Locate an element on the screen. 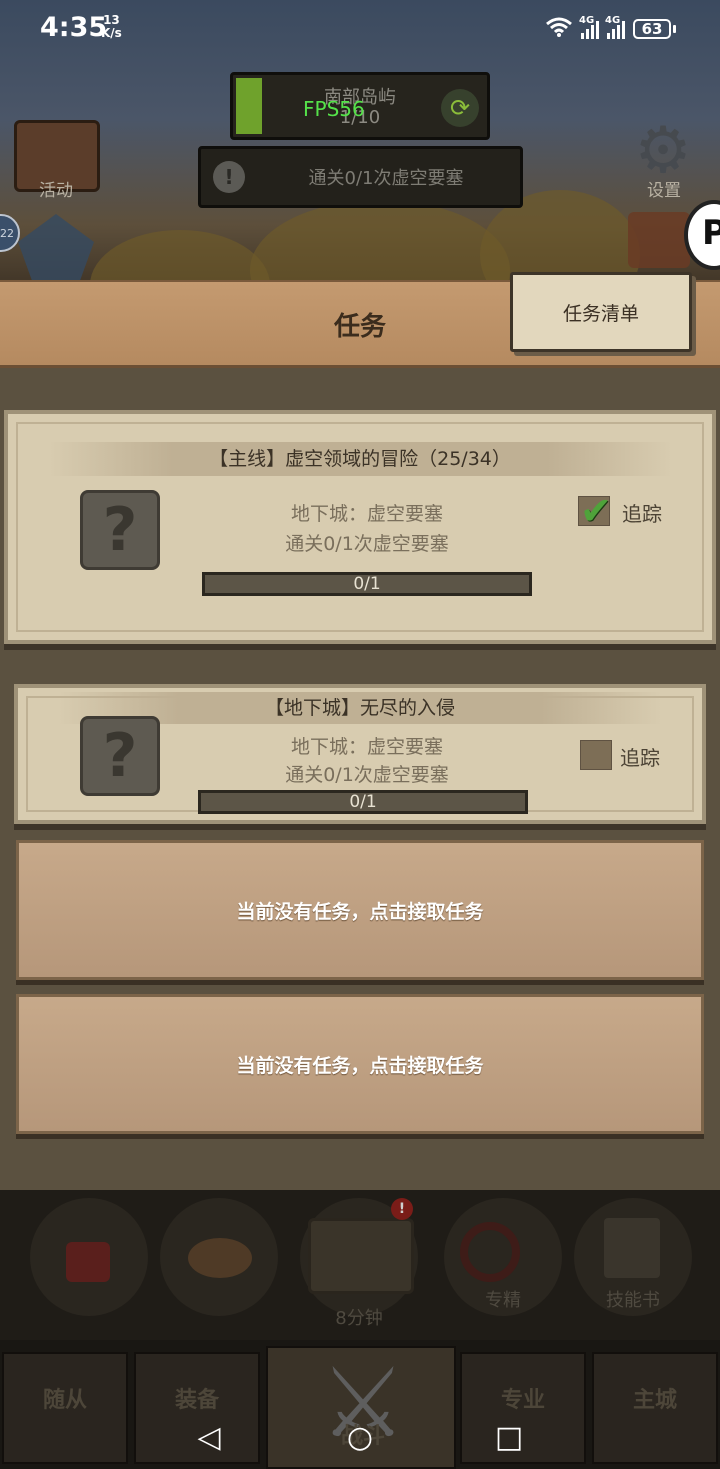 This screenshot has width=720, height=1469. quest-hint-bar: ! 通关0/1次虚空要塞 is located at coordinates (360, 177).